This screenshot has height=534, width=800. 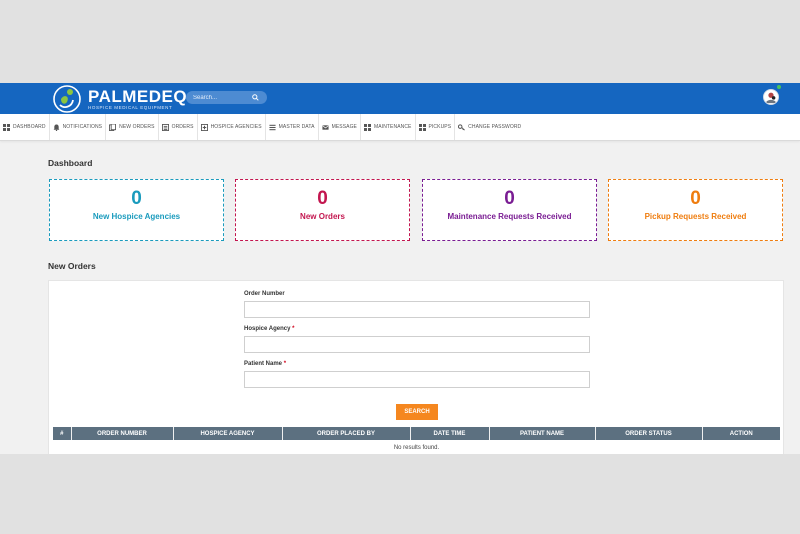 What do you see at coordinates (82, 127) in the screenshot?
I see `nav-label: NOTIFICATIONS` at bounding box center [82, 127].